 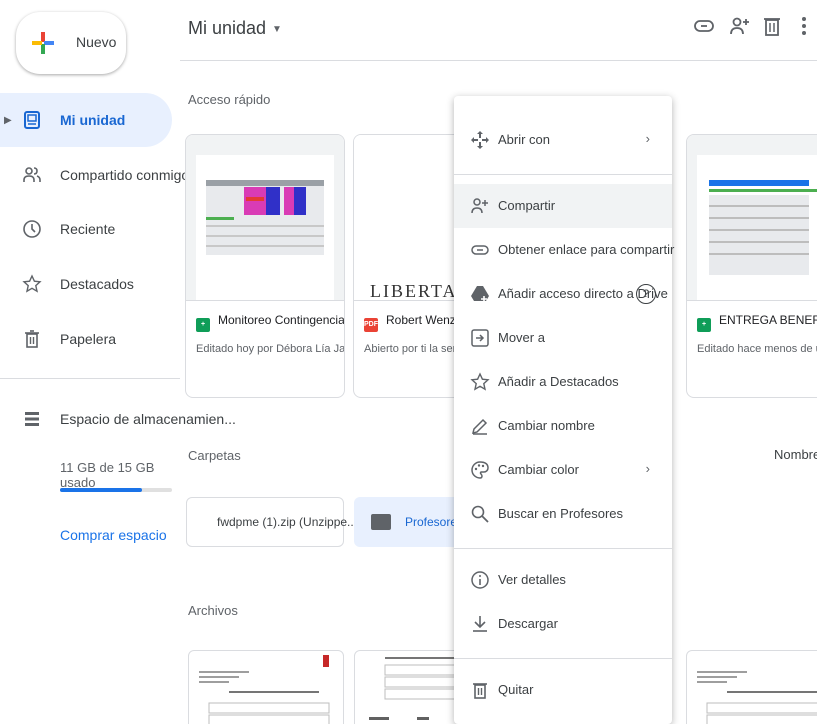 What do you see at coordinates (32, 419) in the screenshot?
I see `storage-icon` at bounding box center [32, 419].